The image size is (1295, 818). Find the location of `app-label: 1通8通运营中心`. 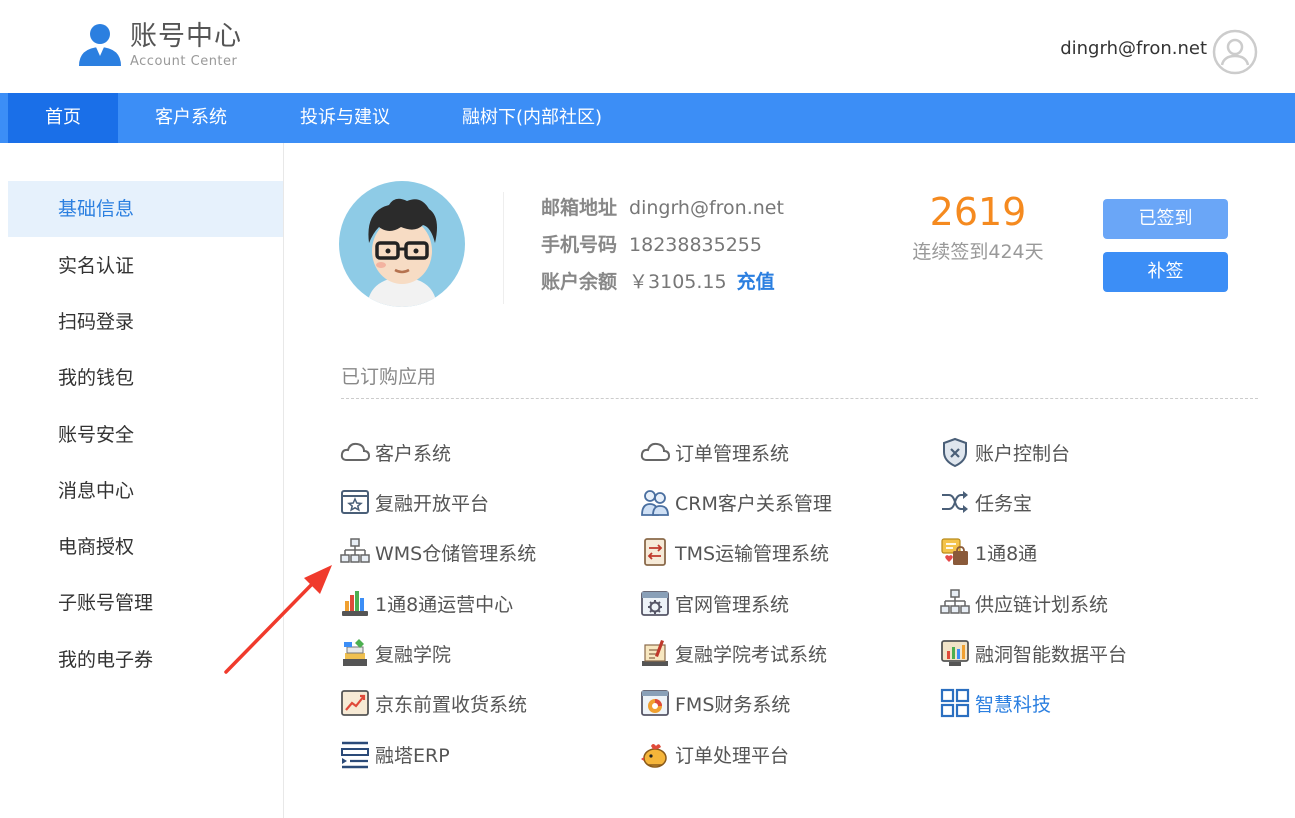

app-label: 1通8通运营中心 is located at coordinates (444, 604).